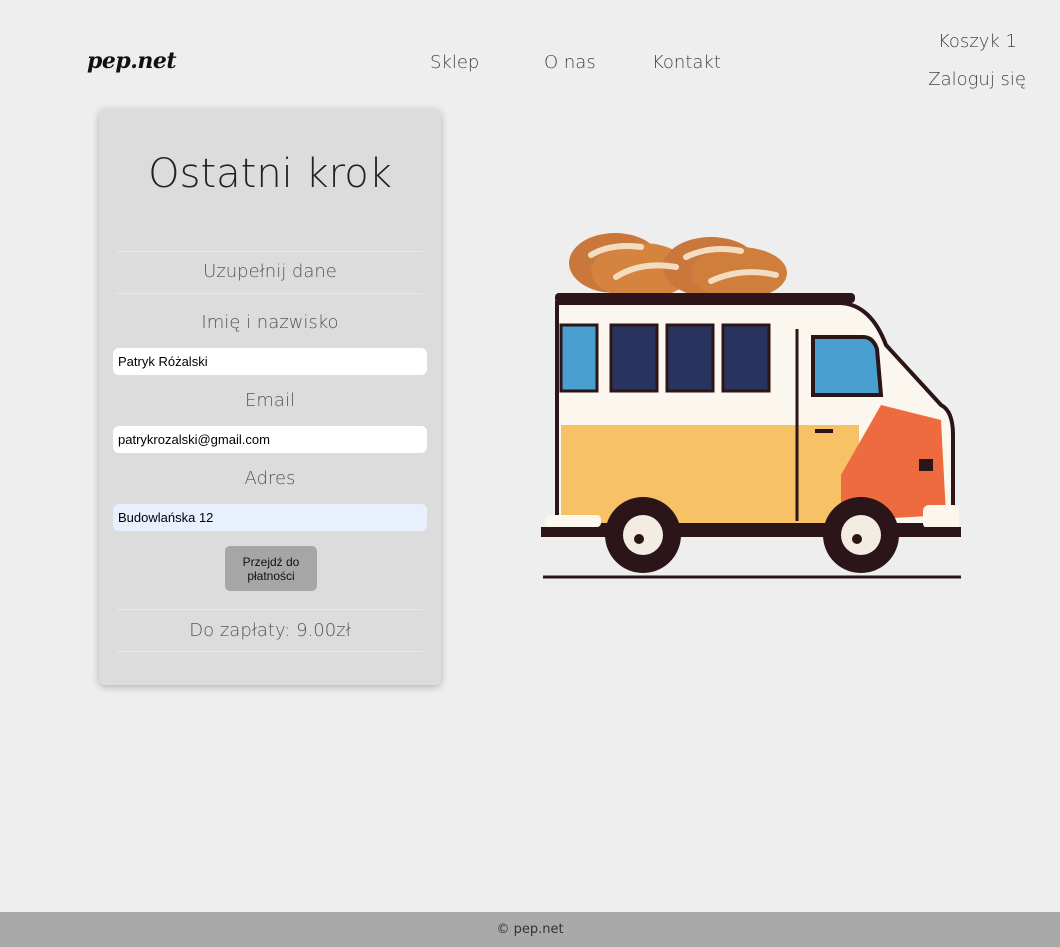 This screenshot has width=1060, height=947. I want to click on proceed-to-payment-button: Przejdź do płatności, so click(271, 568).